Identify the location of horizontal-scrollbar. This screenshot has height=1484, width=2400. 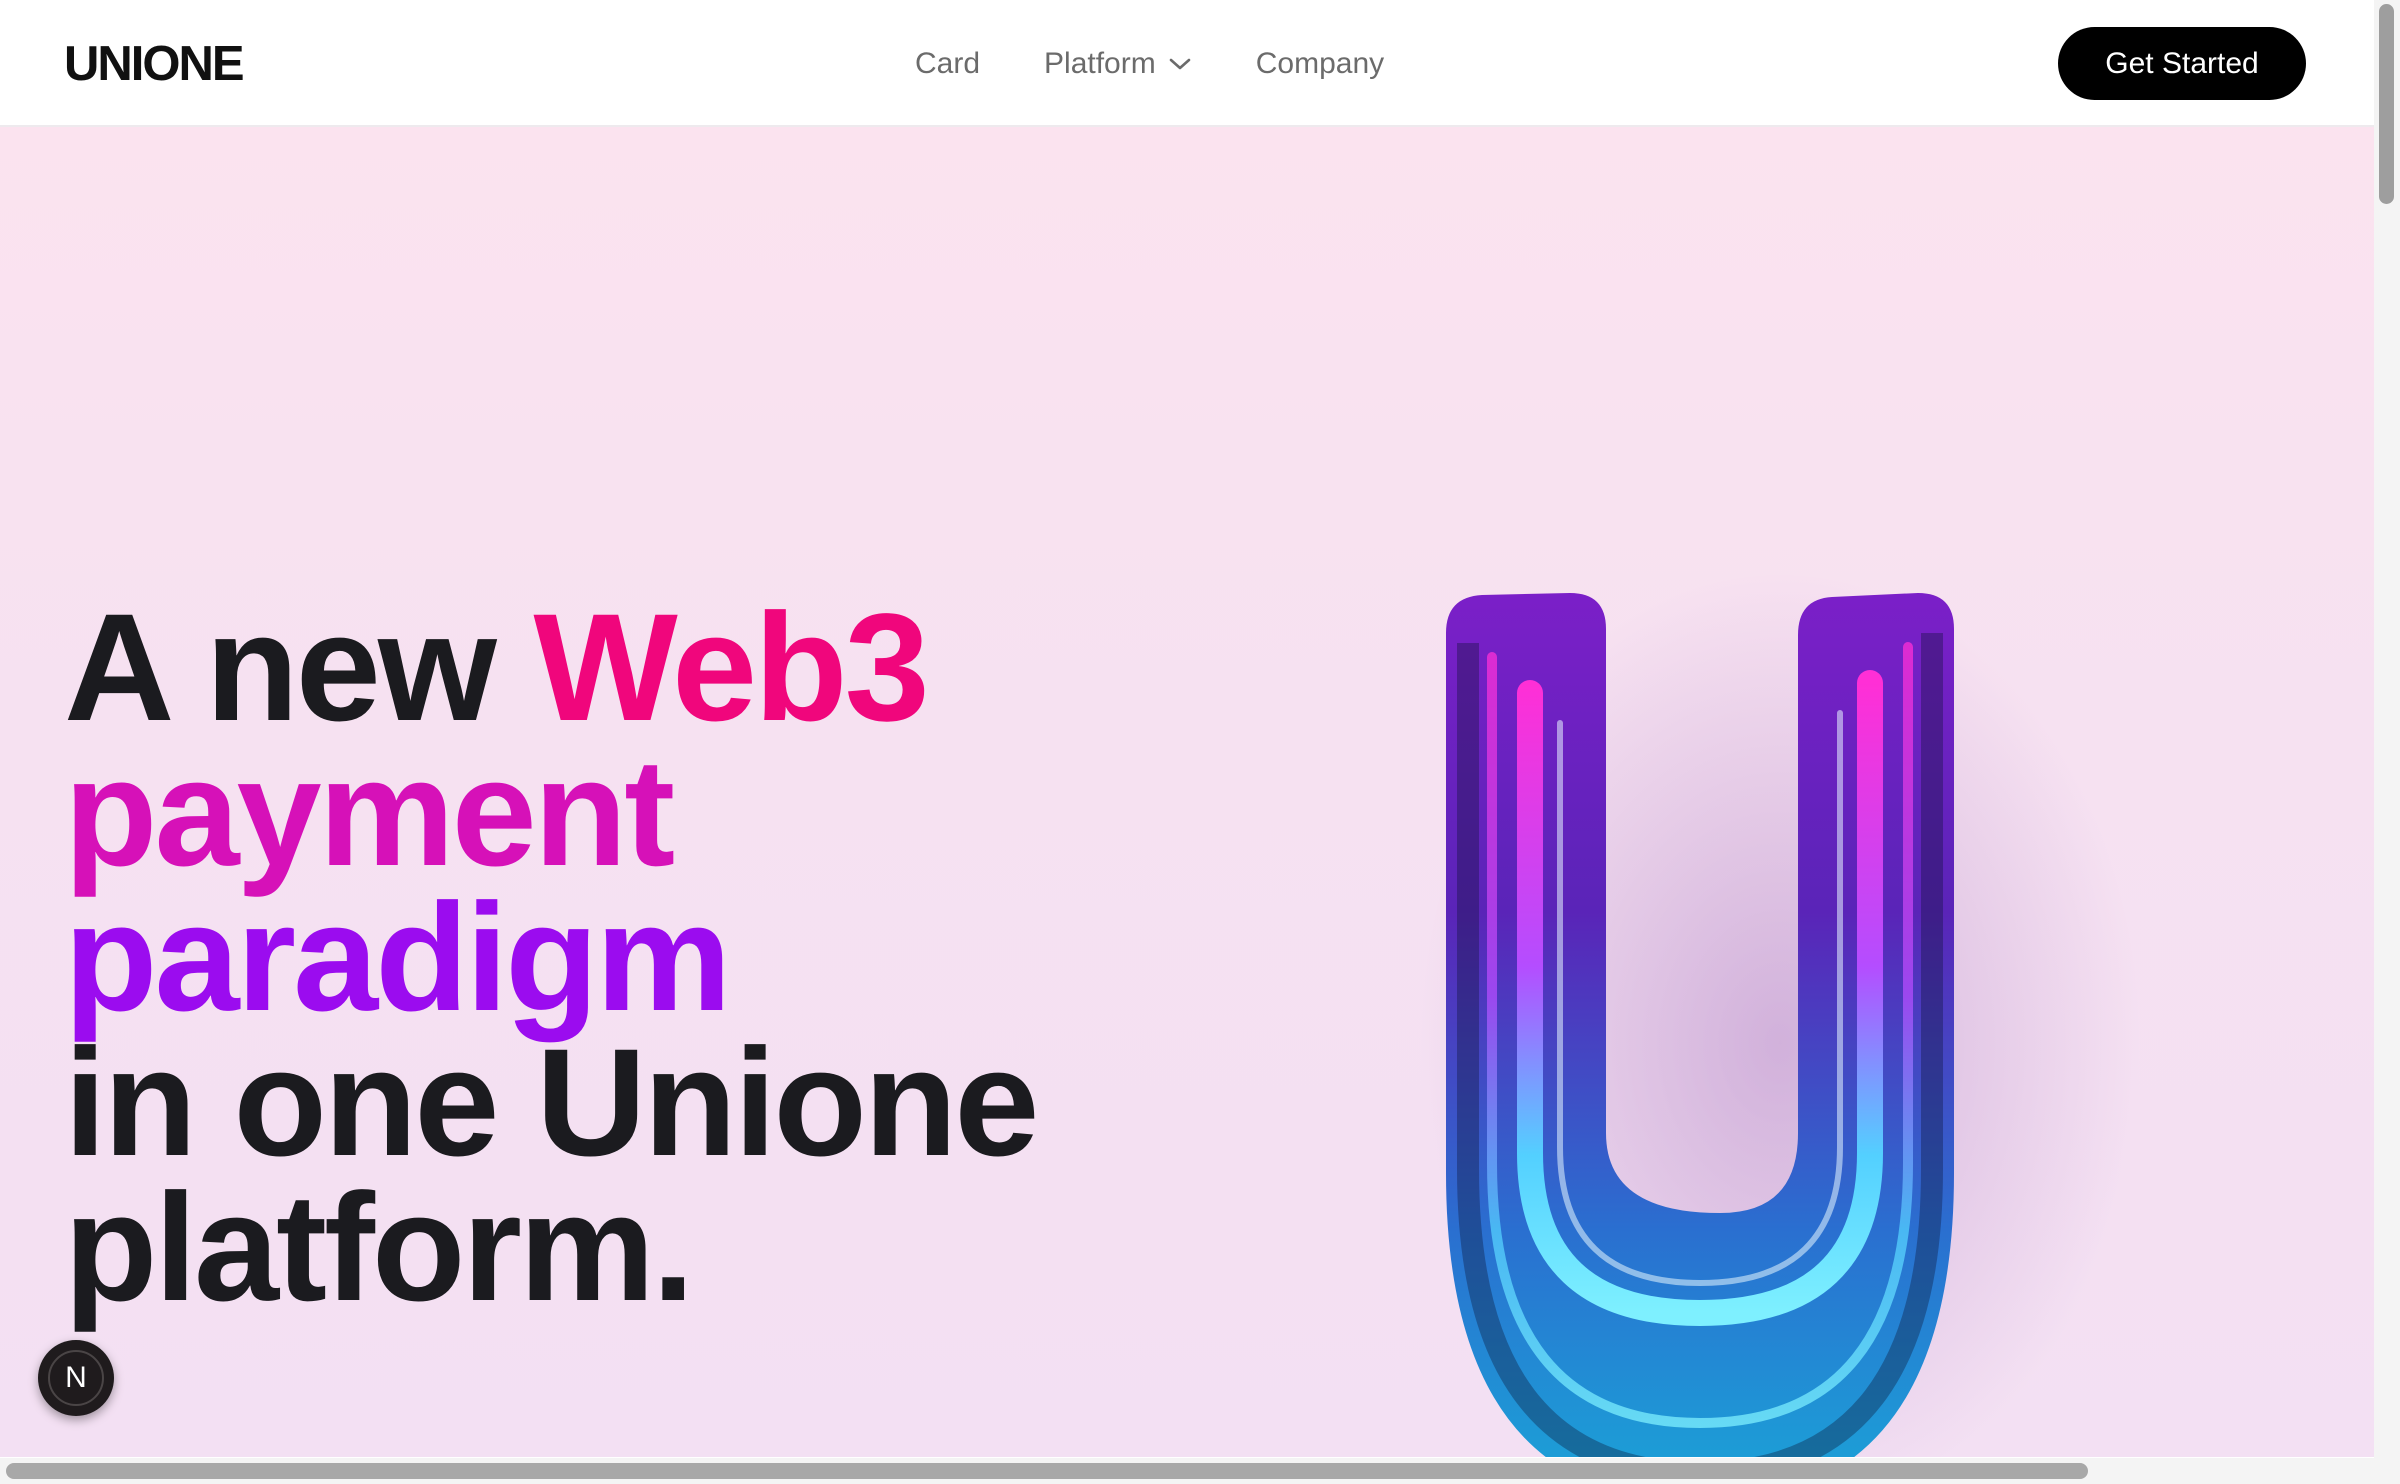
(1200, 1471).